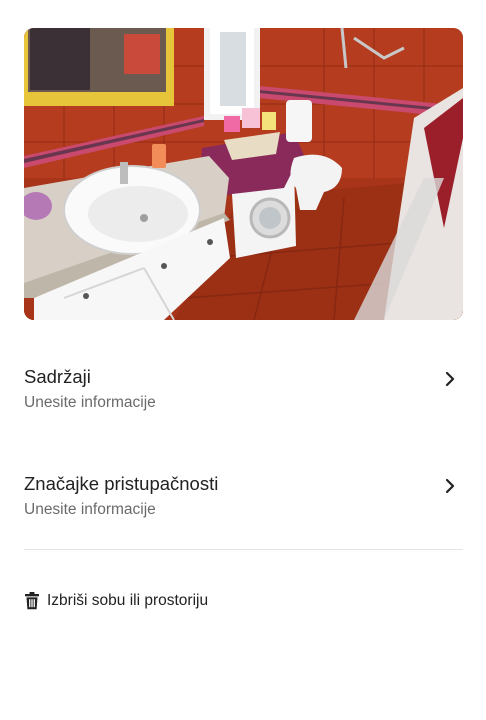  What do you see at coordinates (32, 601) in the screenshot?
I see `trash-icon` at bounding box center [32, 601].